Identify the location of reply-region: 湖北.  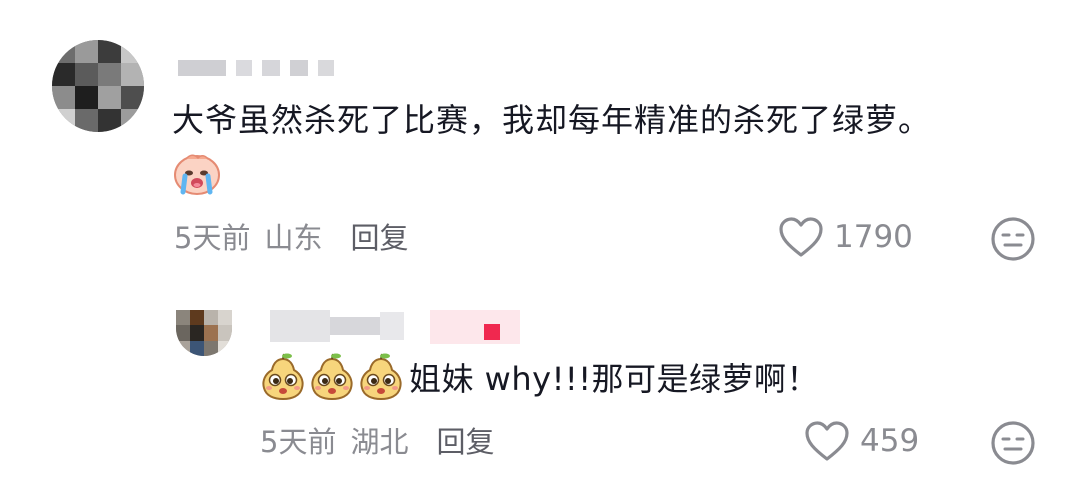
(379, 442).